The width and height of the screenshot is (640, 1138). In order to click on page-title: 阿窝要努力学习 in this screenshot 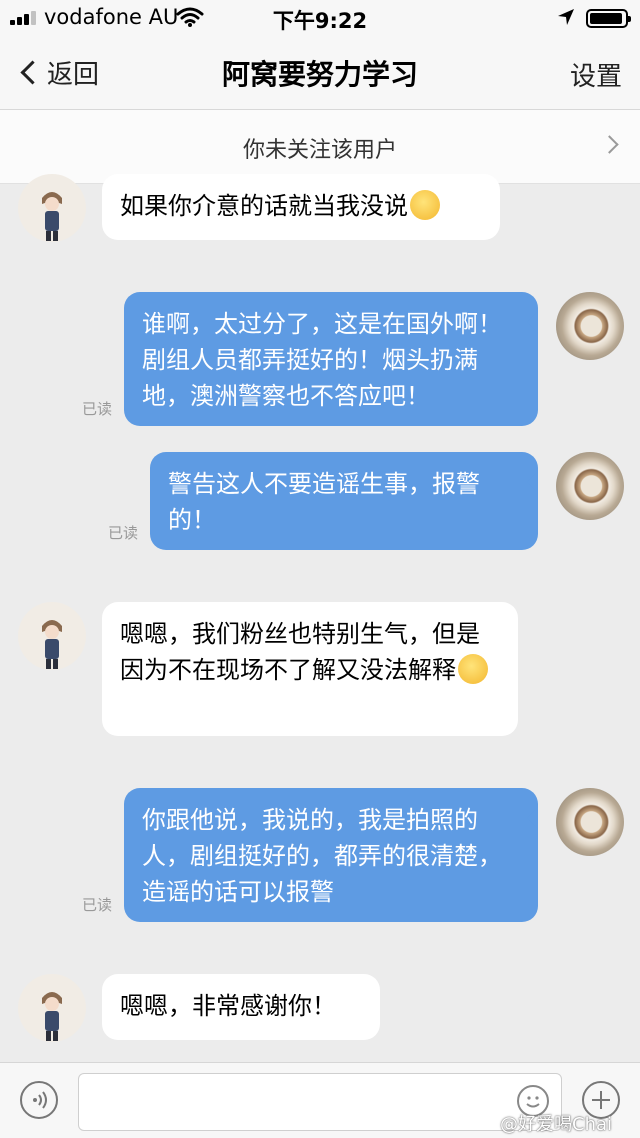, I will do `click(319, 74)`.